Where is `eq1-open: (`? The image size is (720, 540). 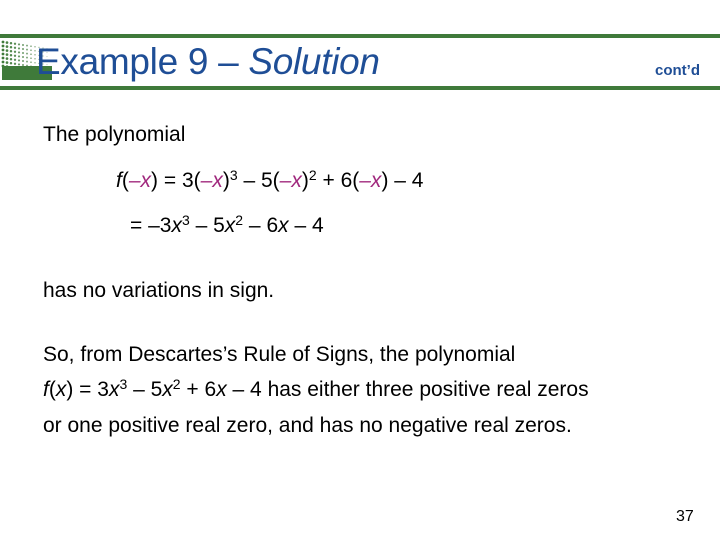
eq1-open: ( is located at coordinates (125, 180).